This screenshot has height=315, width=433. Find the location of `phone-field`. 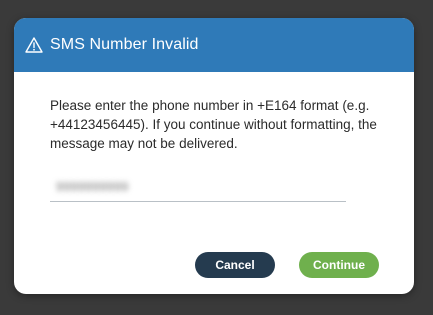

phone-field is located at coordinates (198, 188).